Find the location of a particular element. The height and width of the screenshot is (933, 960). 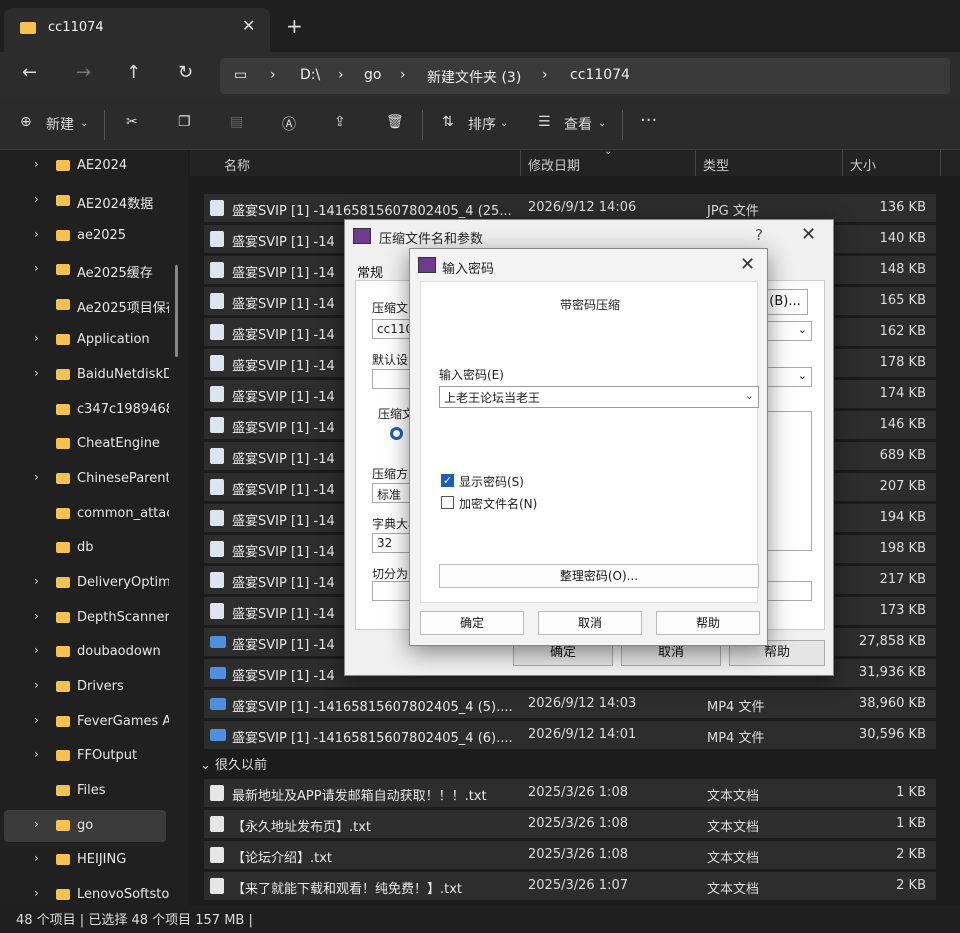

image-file-icon is located at coordinates (217, 394).